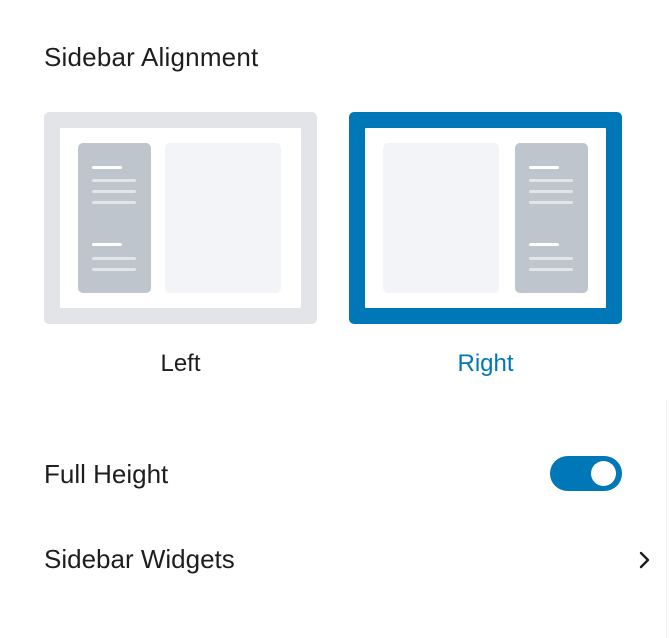  I want to click on sidebar-alignment-left-option, so click(180, 218).